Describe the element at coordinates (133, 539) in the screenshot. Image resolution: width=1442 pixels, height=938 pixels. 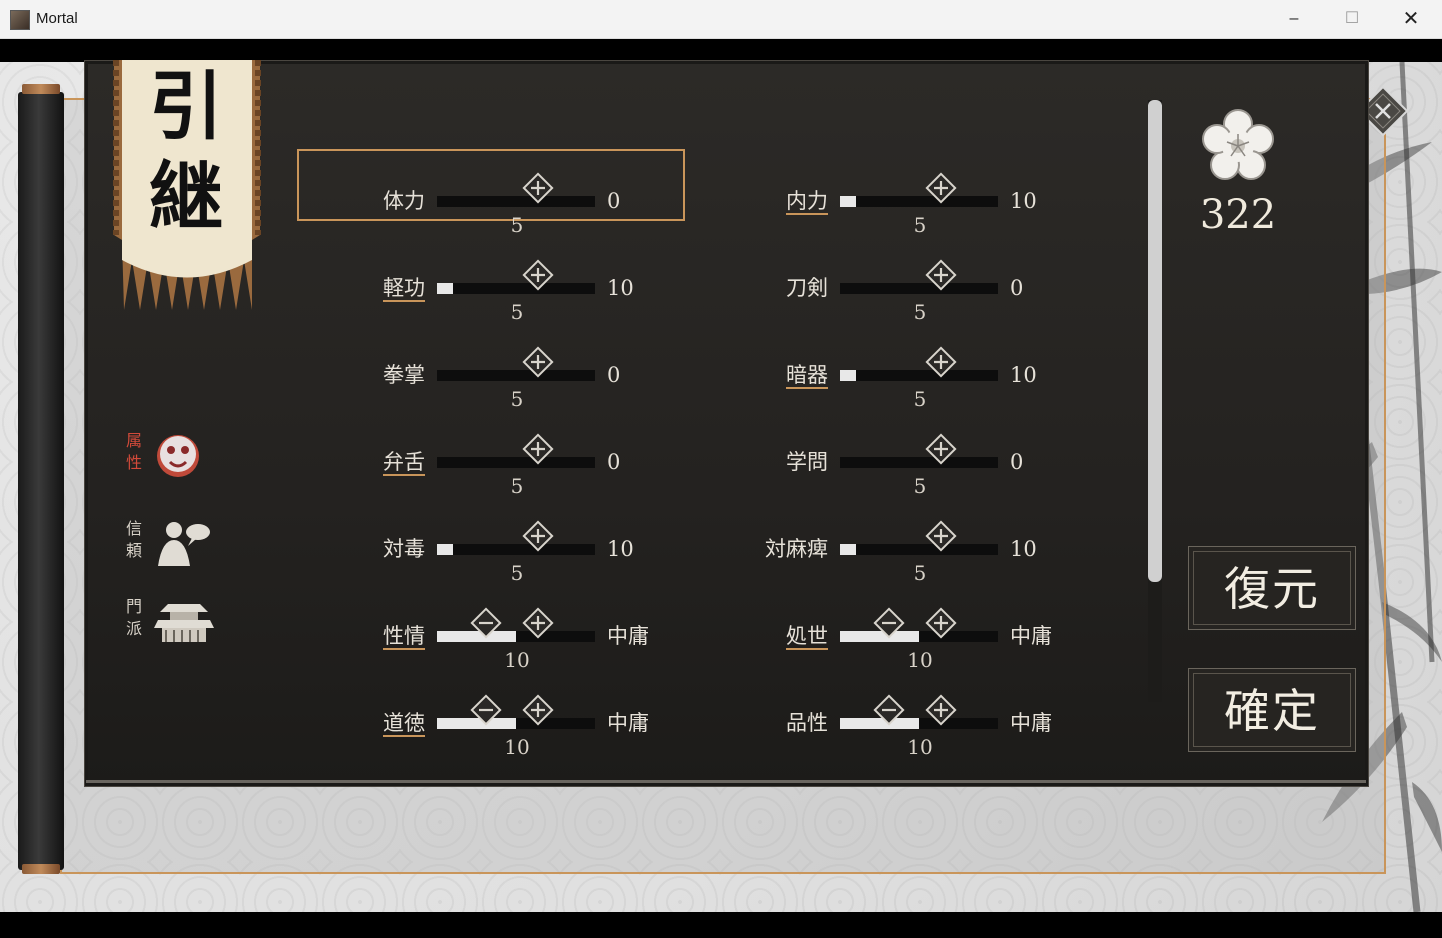
I see `nav-trust-label: 信頼` at that location.